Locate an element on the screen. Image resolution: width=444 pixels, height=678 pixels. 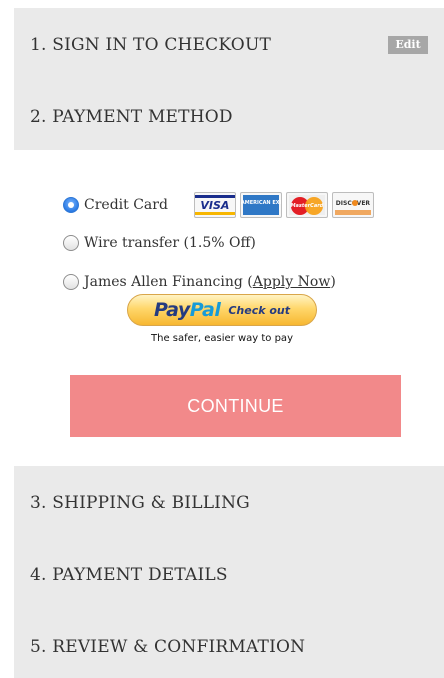
continue-button: CONTINUE is located at coordinates (235, 406).